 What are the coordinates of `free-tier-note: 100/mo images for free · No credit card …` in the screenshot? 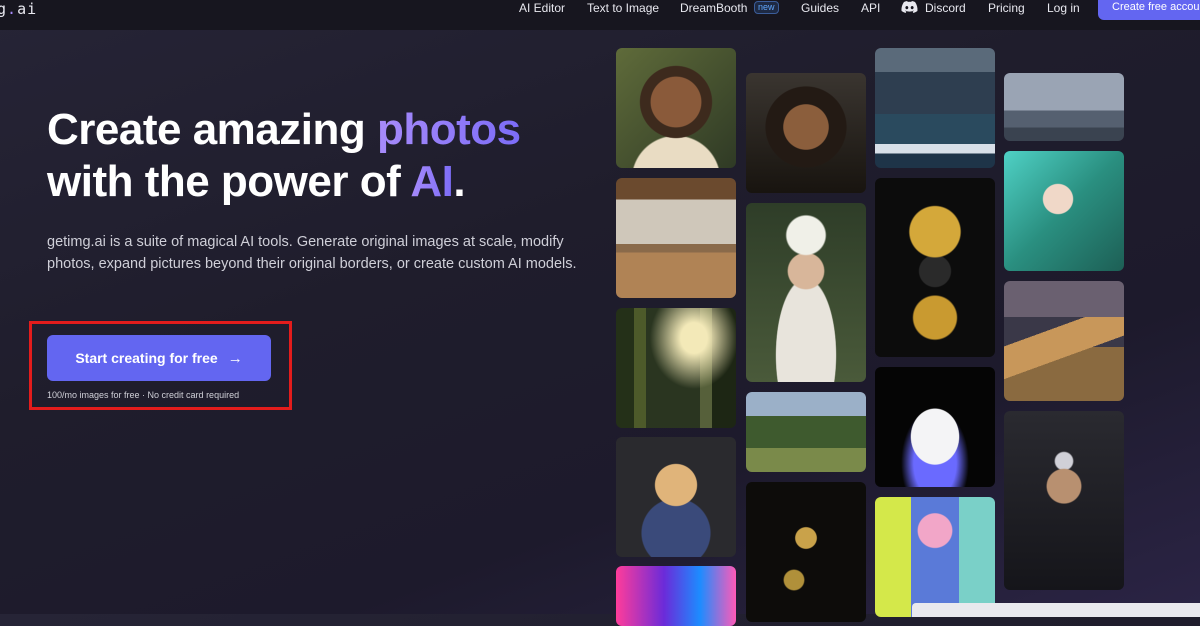 It's located at (143, 395).